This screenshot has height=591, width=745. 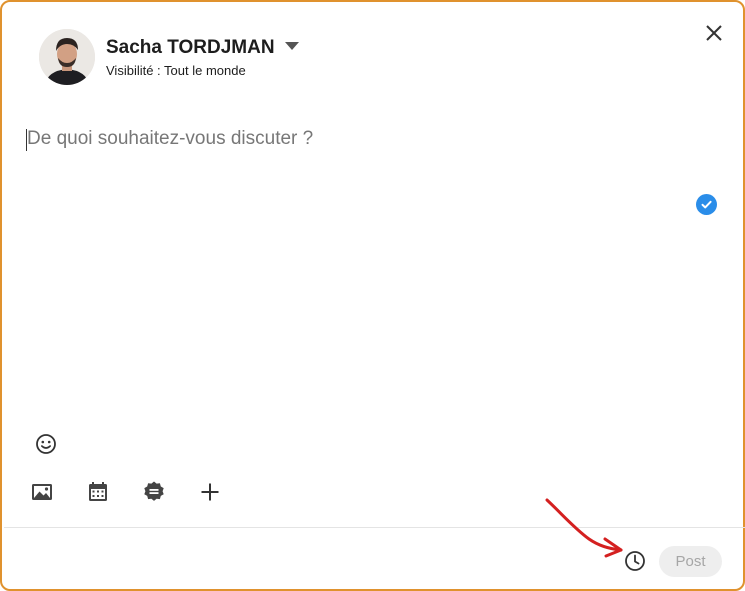 I want to click on schedule-post-button, so click(x=635, y=561).